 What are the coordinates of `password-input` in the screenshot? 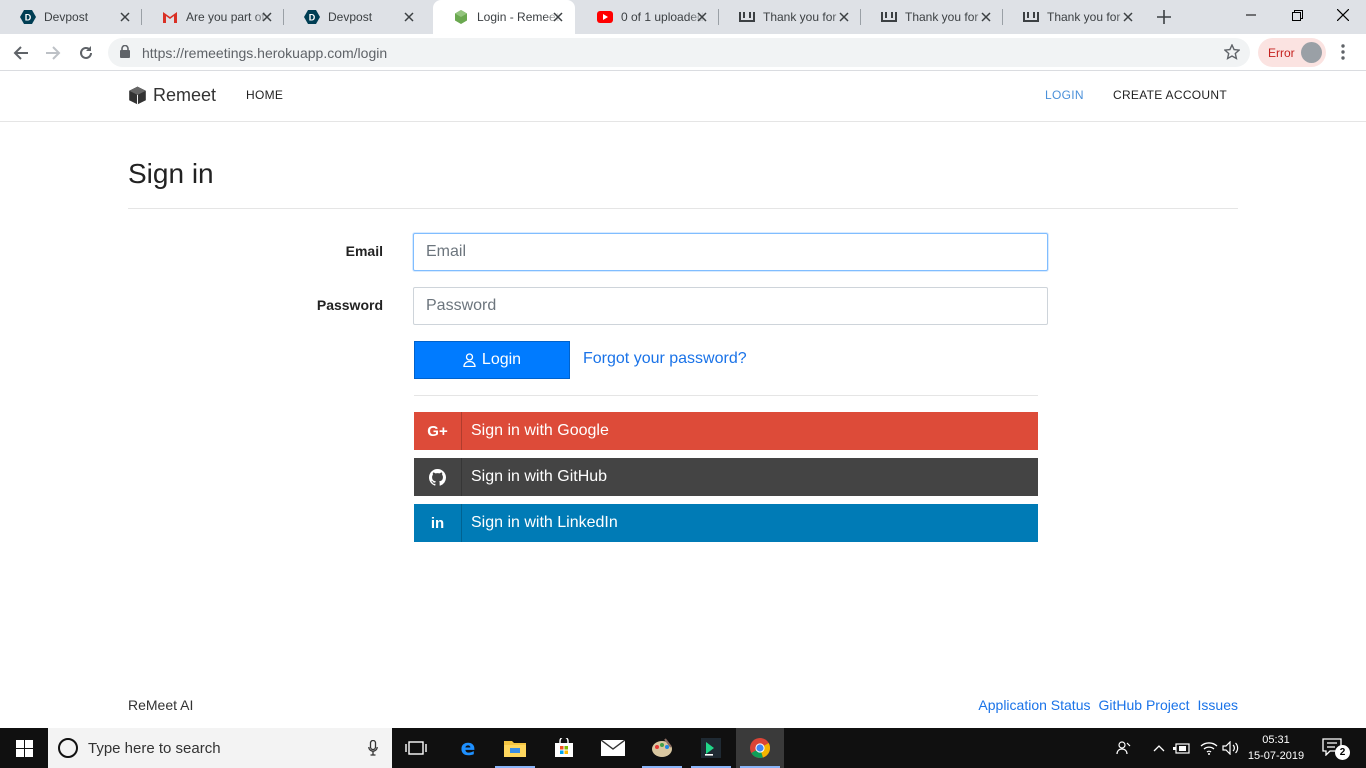 It's located at (730, 306).